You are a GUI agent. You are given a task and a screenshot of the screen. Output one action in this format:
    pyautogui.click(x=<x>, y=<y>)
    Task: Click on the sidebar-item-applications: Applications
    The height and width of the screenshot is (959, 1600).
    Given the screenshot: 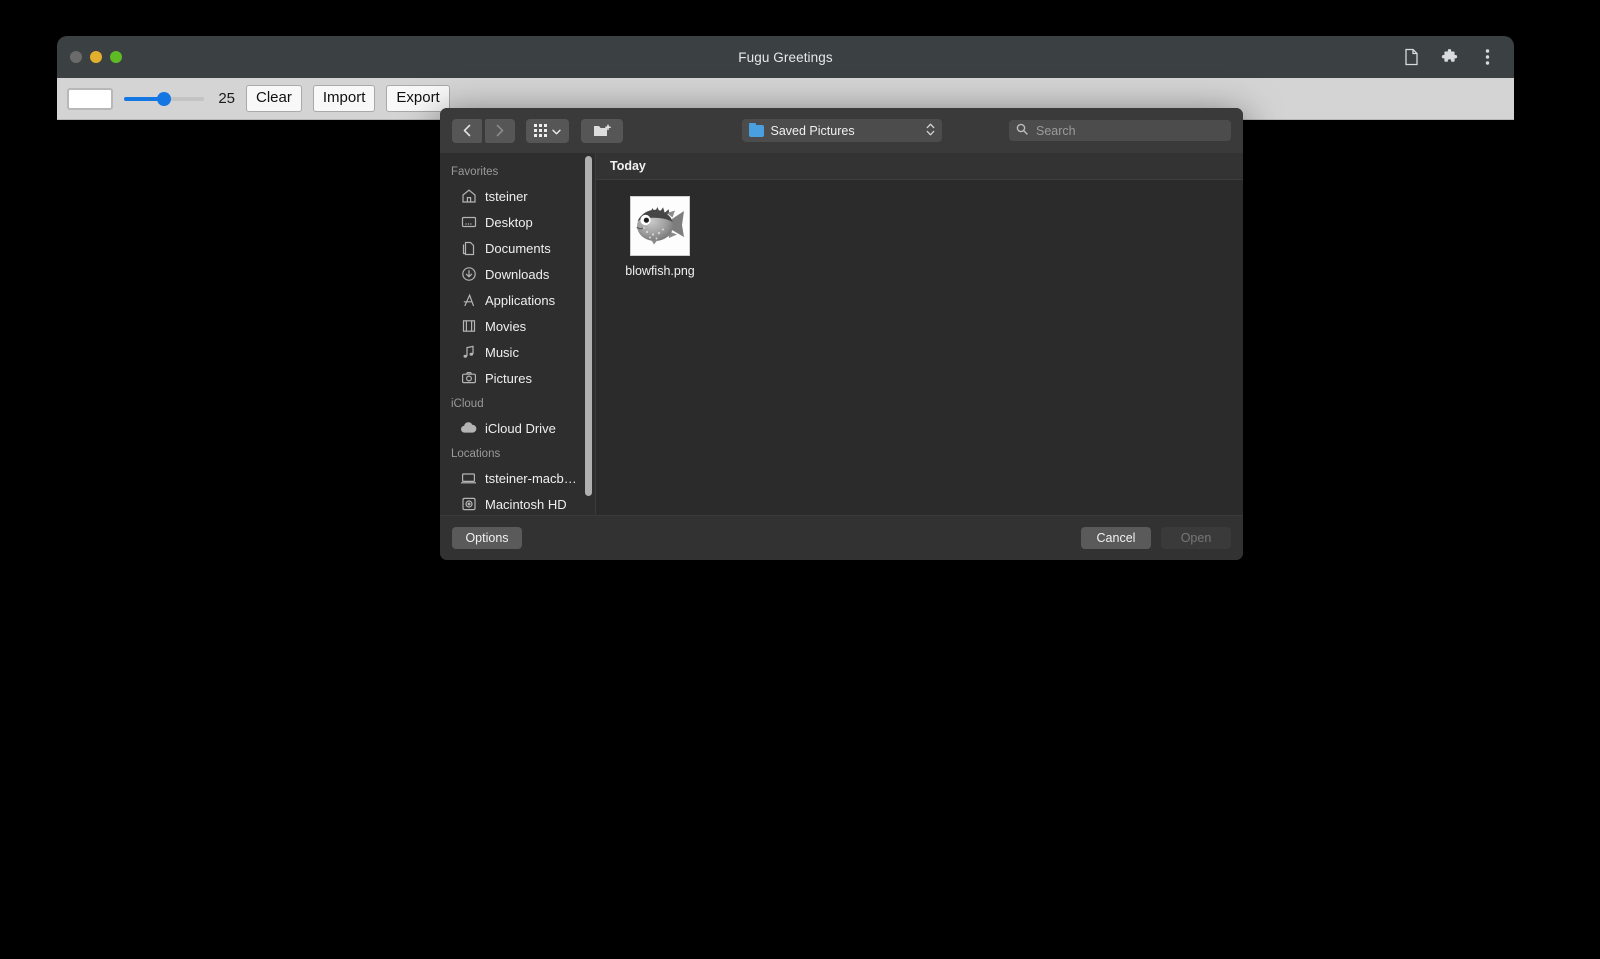 What is the action you would take?
    pyautogui.click(x=517, y=300)
    